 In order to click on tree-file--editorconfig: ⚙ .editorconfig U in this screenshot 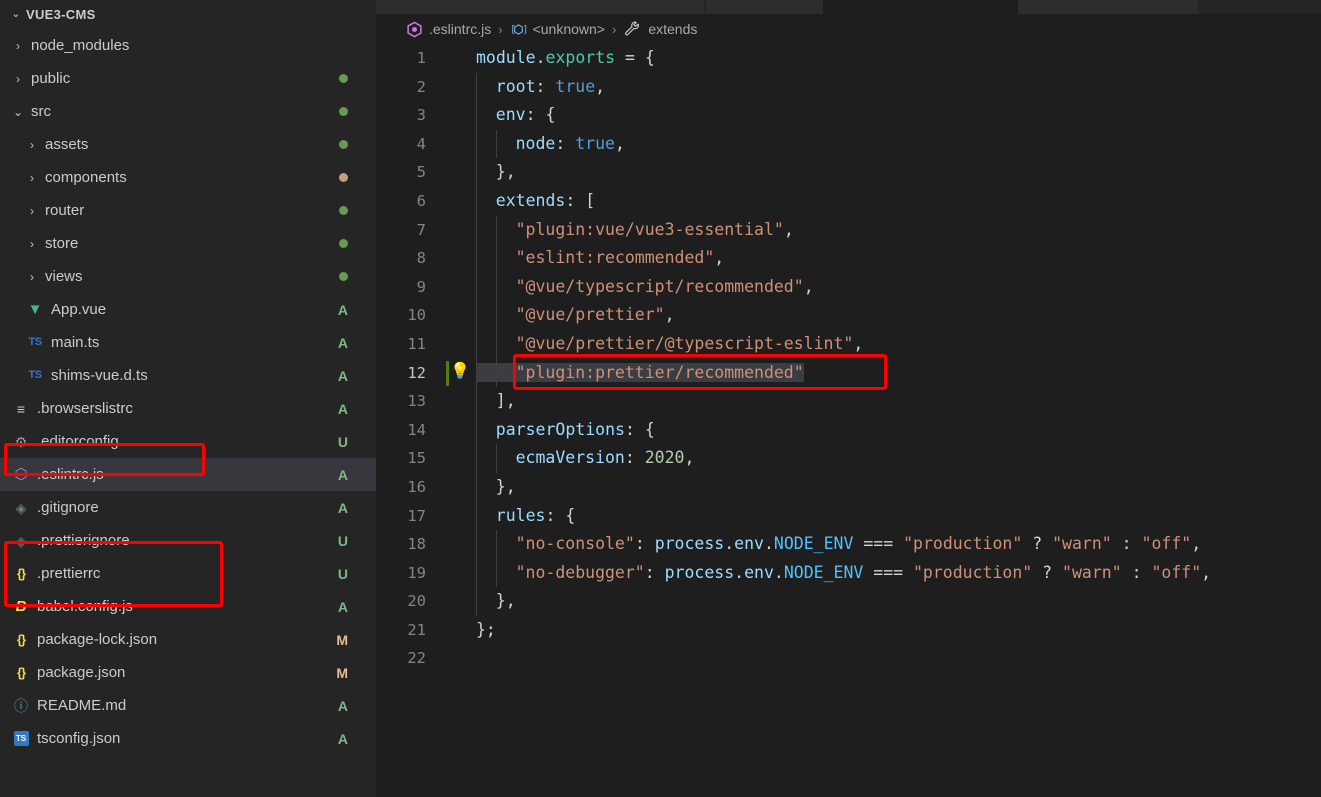, I will do `click(188, 441)`.